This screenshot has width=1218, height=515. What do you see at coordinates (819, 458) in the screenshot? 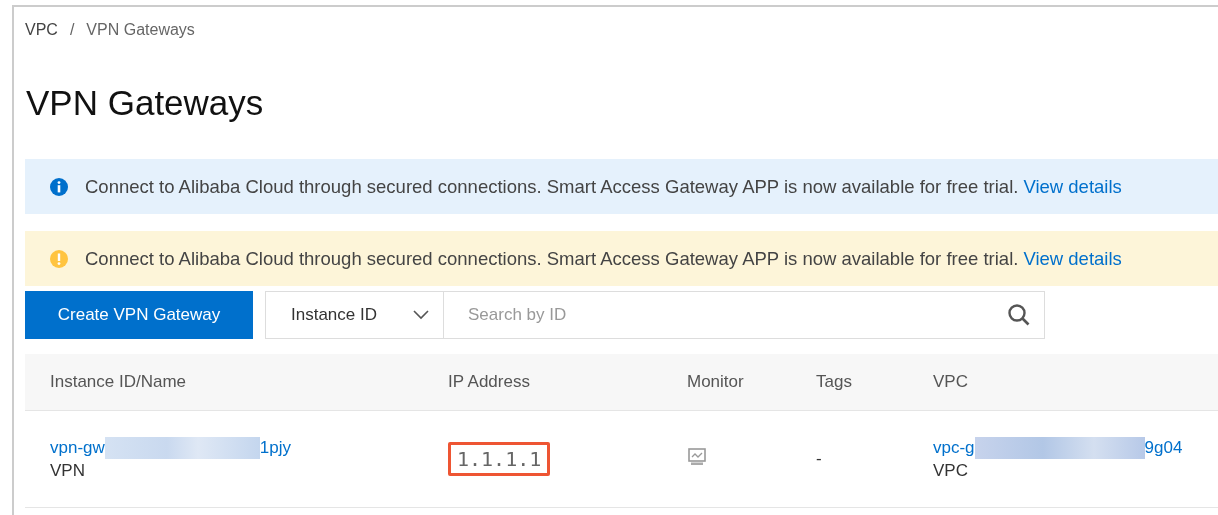
I see `tags-value: -` at bounding box center [819, 458].